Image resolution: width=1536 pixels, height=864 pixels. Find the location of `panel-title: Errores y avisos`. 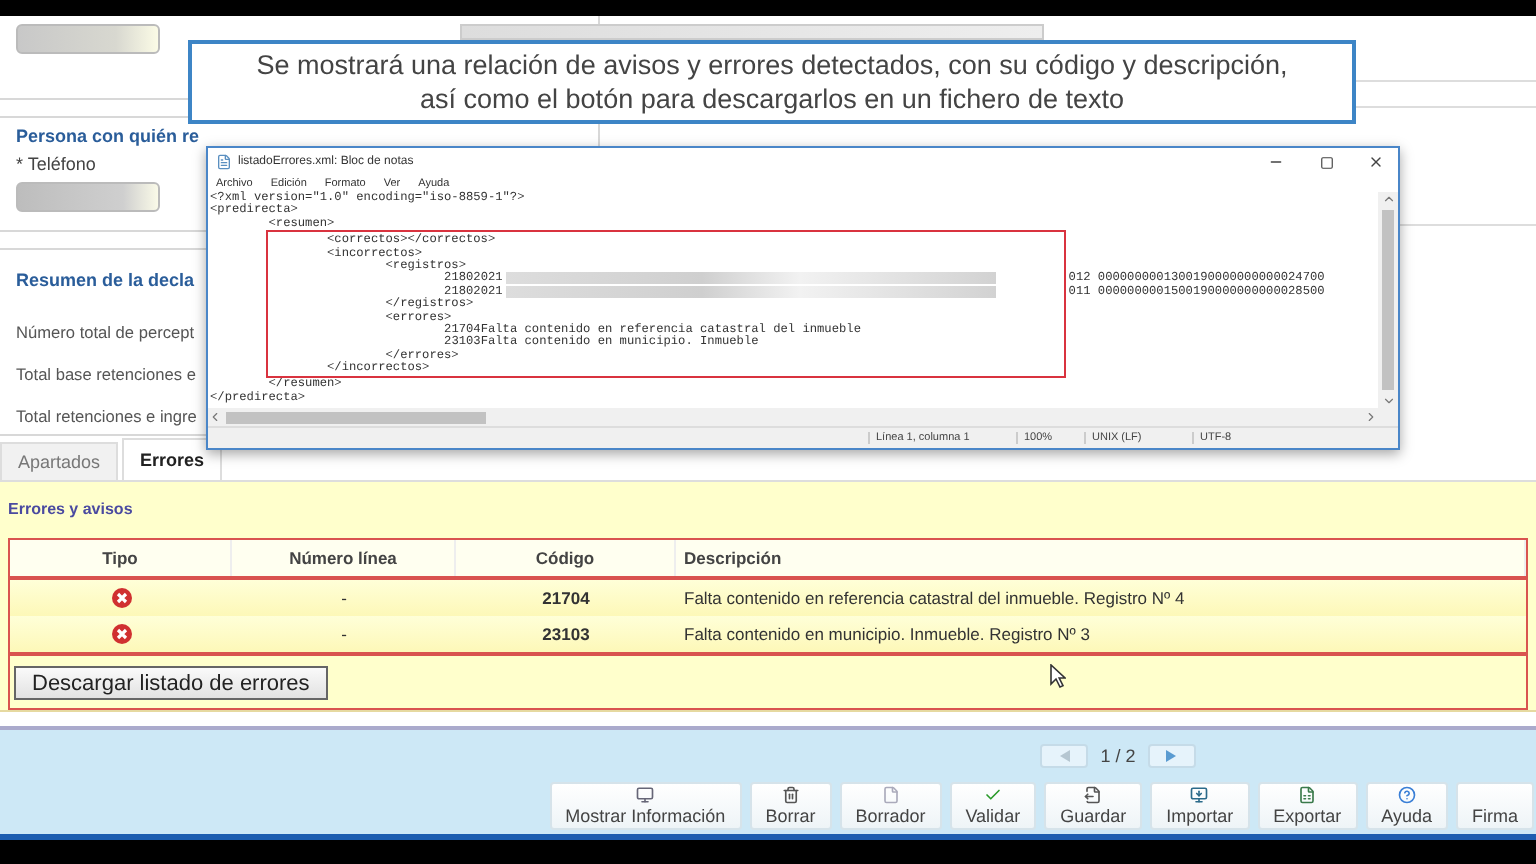

panel-title: Errores y avisos is located at coordinates (70, 509).